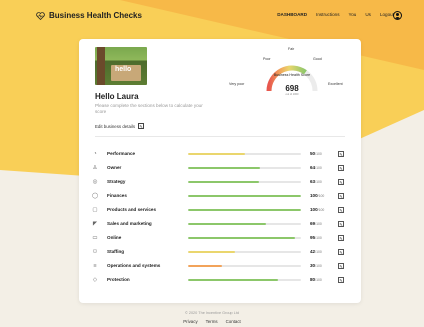 The image size is (424, 327). What do you see at coordinates (387, 14) in the screenshot?
I see `nav-link-logout: Logout` at bounding box center [387, 14].